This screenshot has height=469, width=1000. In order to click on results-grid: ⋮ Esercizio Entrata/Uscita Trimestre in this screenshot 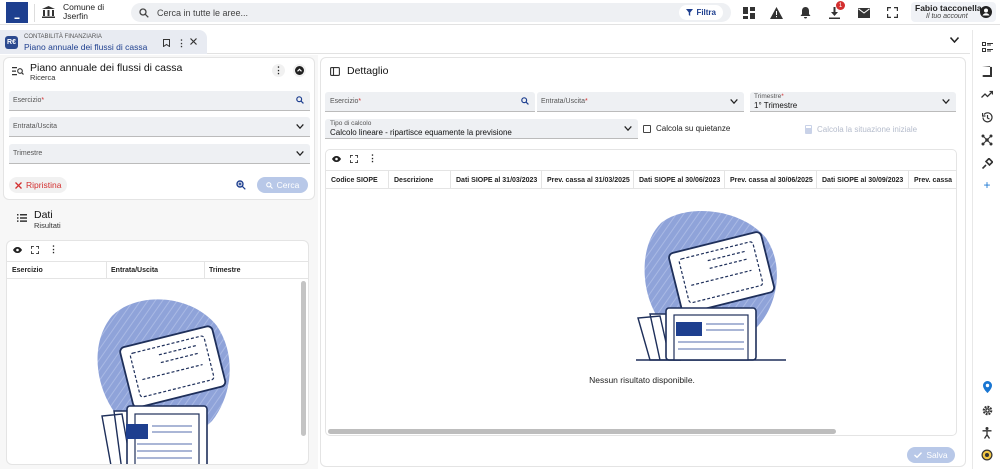, I will do `click(157, 352)`.